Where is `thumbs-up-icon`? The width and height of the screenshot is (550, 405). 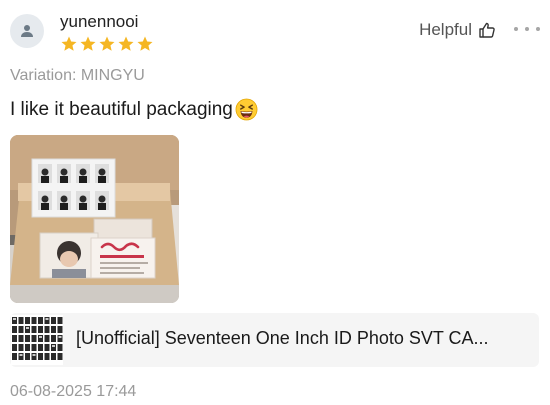
thumbs-up-icon is located at coordinates (487, 30).